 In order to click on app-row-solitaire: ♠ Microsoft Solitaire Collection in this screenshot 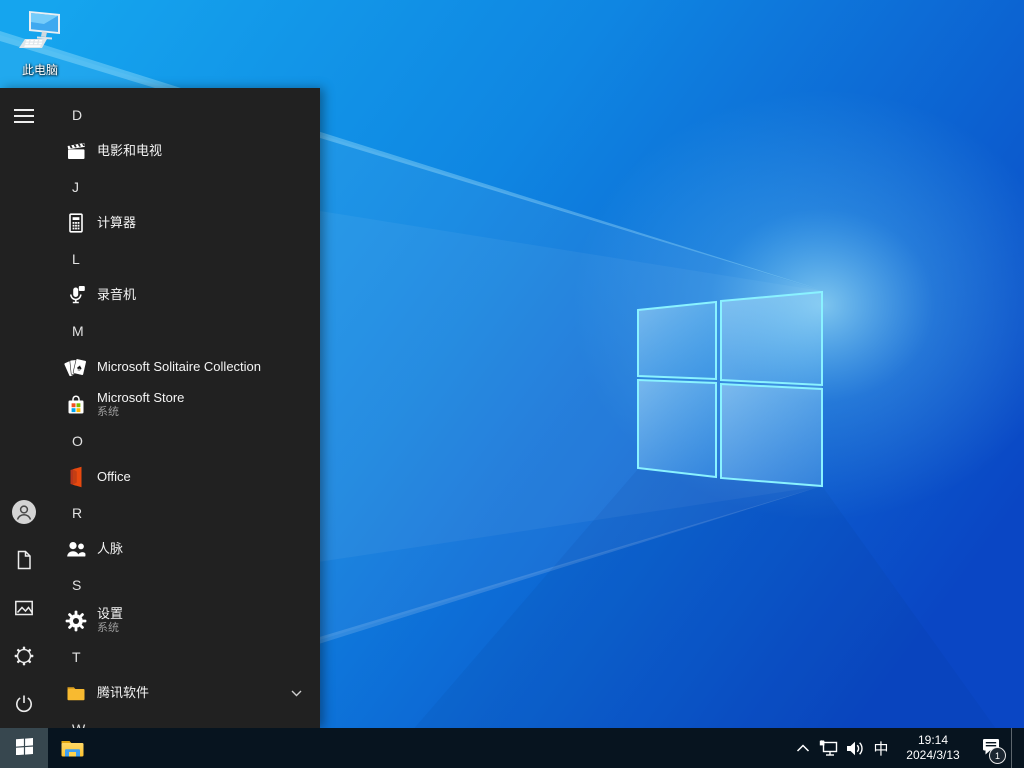, I will do `click(192, 367)`.